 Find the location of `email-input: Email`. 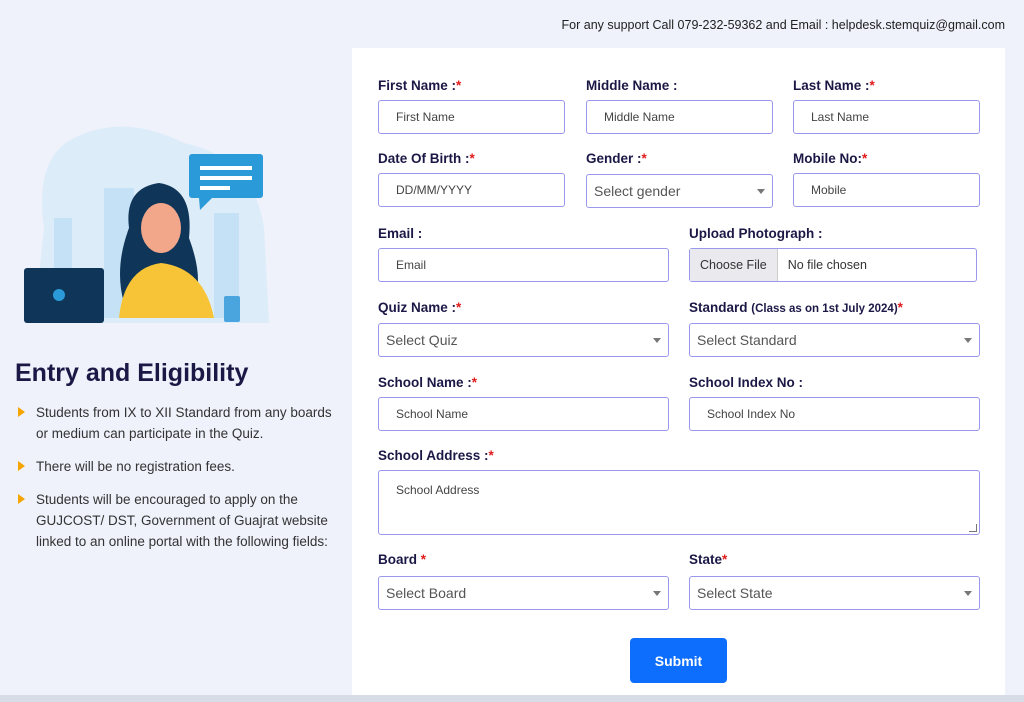

email-input: Email is located at coordinates (523, 265).